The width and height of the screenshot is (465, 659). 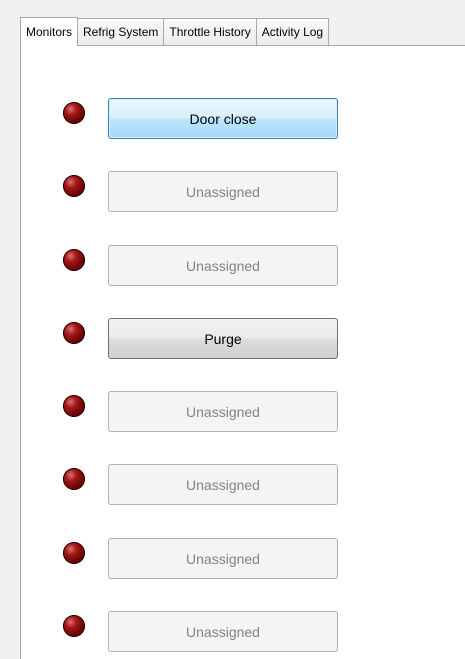 I want to click on tab-monitors: Monitors, so click(x=49, y=31).